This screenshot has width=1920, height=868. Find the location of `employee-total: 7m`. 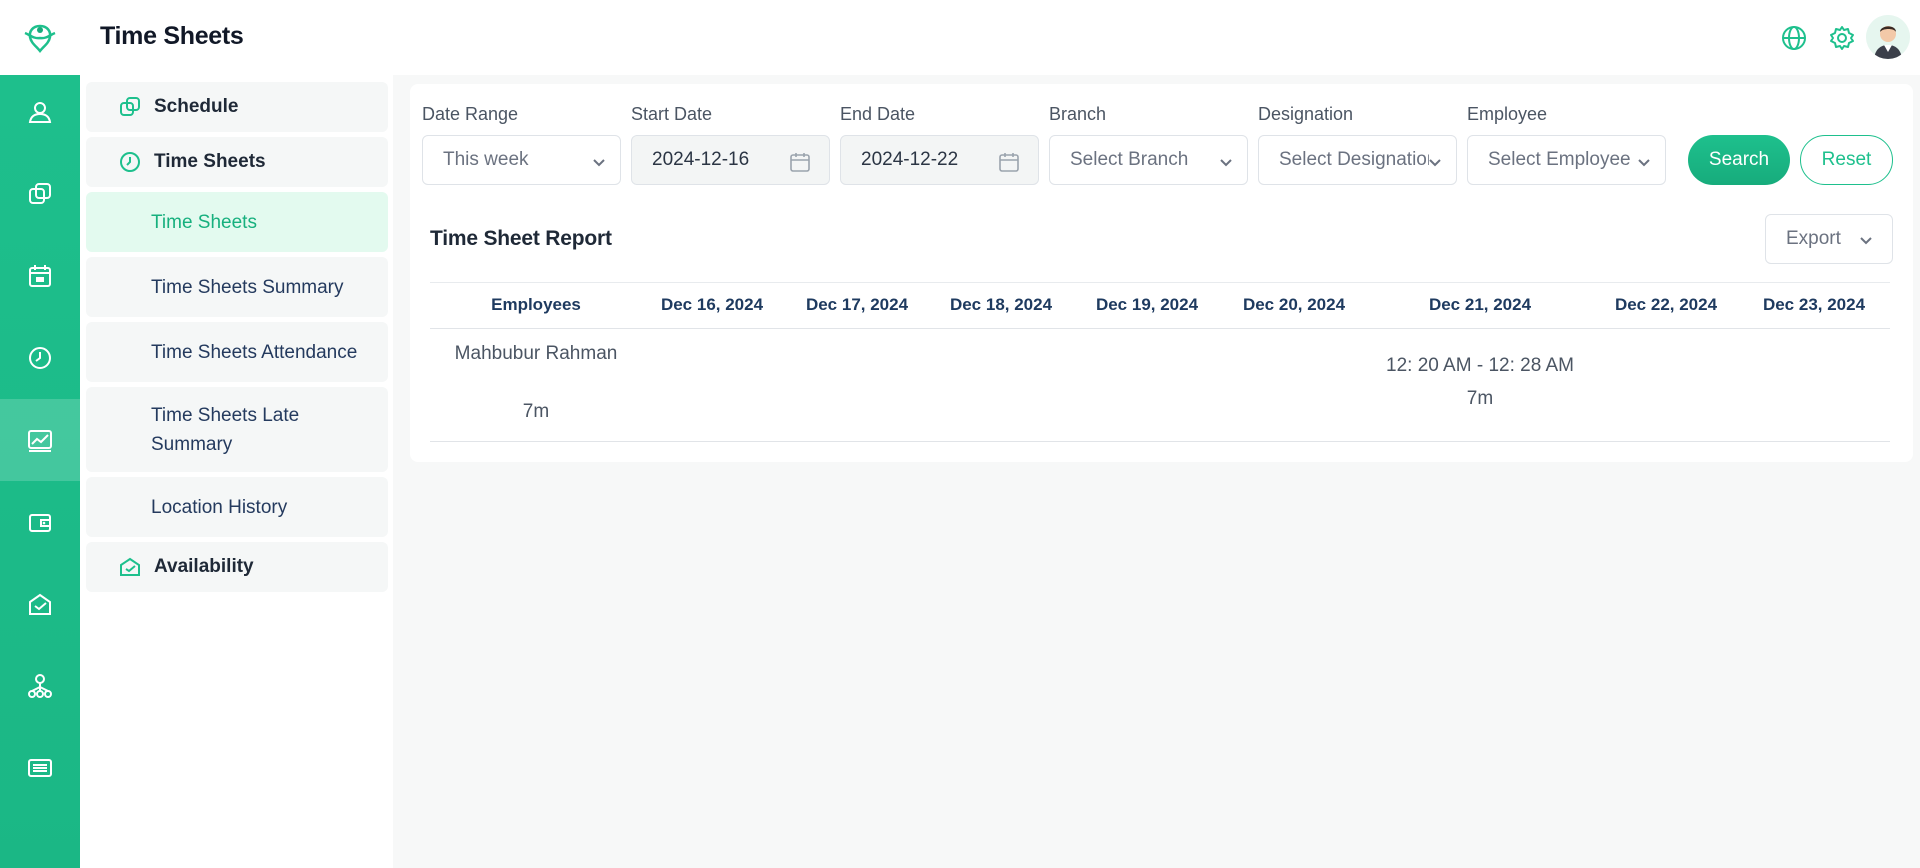

employee-total: 7m is located at coordinates (536, 411).